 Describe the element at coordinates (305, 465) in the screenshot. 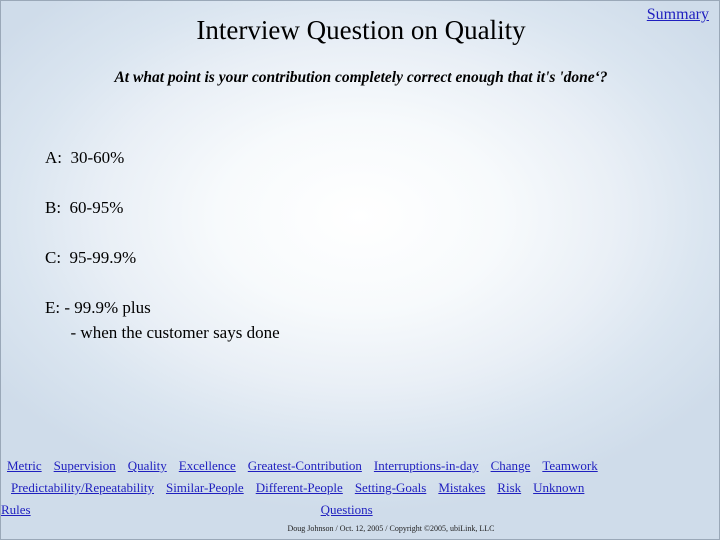

I see `nav-link-greatest-contribution: Greatest-Contribution` at that location.